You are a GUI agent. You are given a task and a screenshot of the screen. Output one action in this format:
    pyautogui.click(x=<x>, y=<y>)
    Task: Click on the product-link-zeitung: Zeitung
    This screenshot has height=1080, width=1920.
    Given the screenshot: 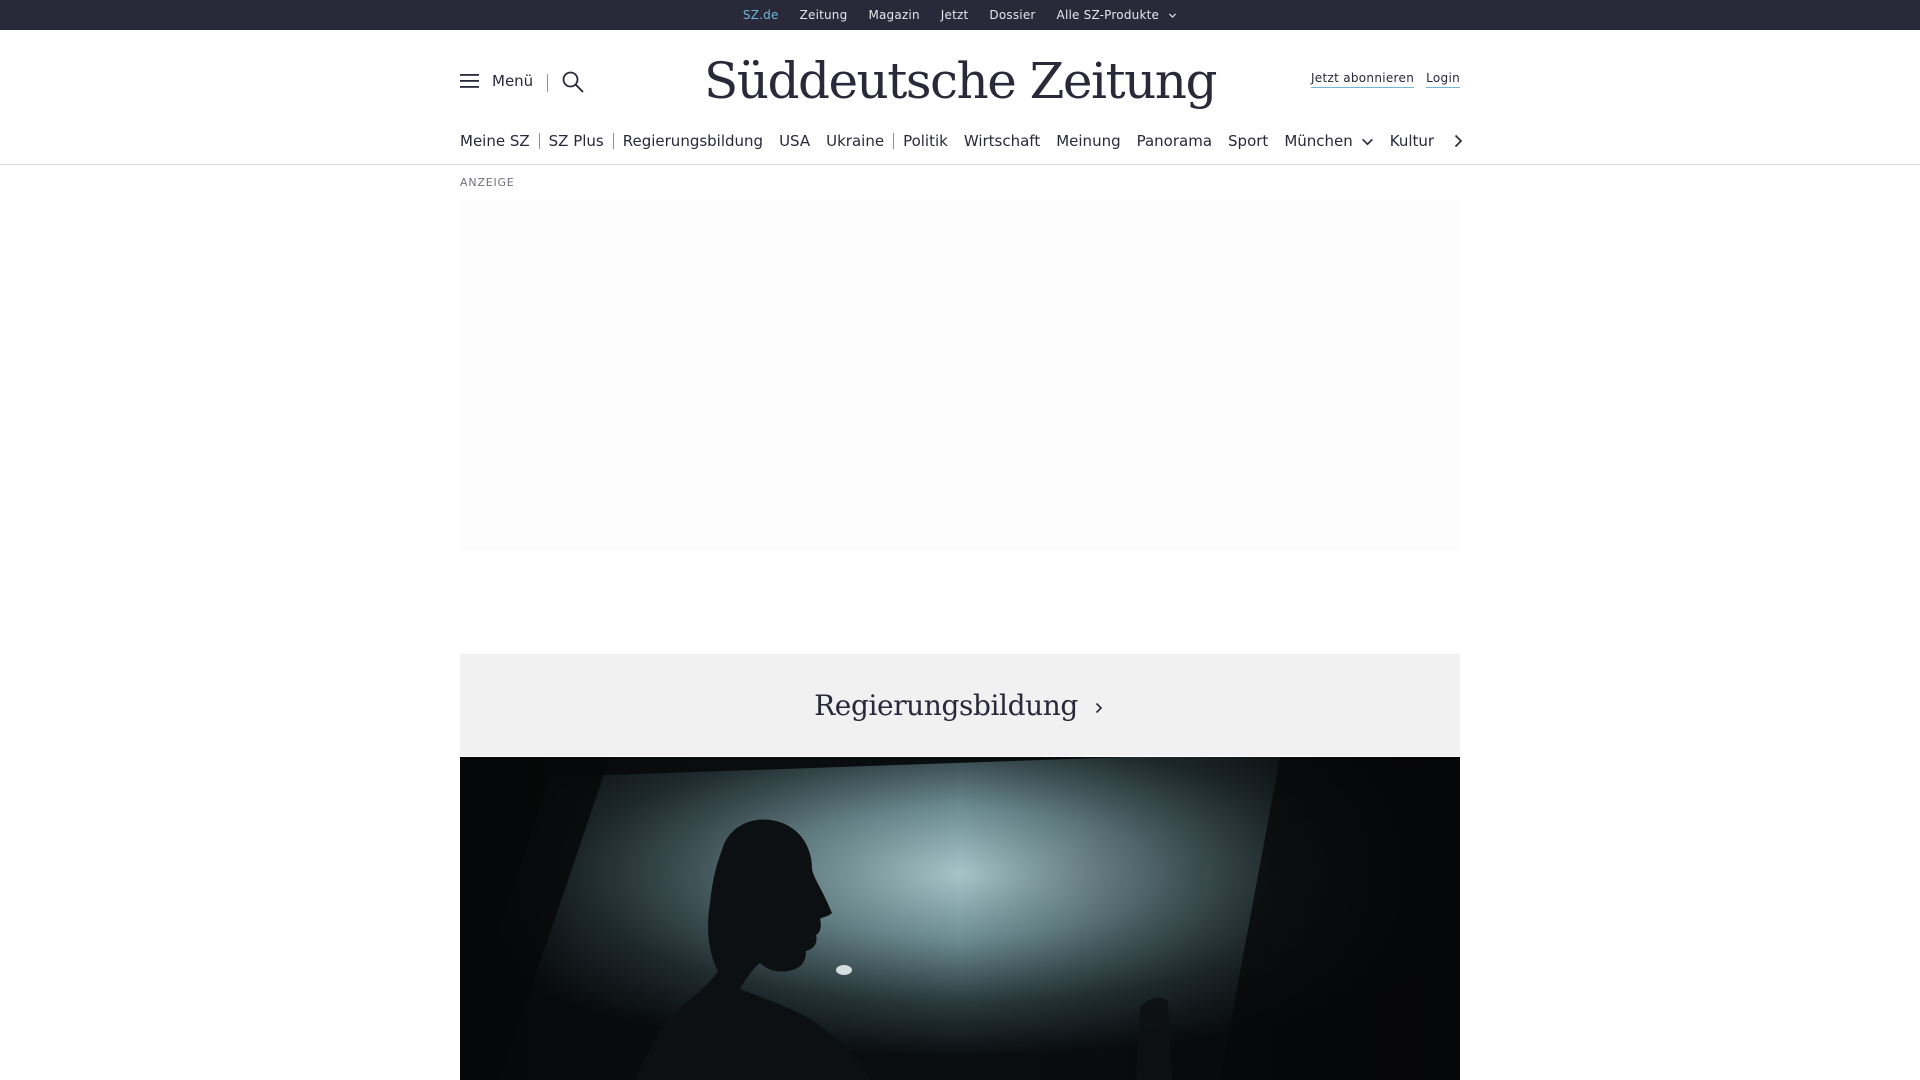 What is the action you would take?
    pyautogui.click(x=824, y=15)
    